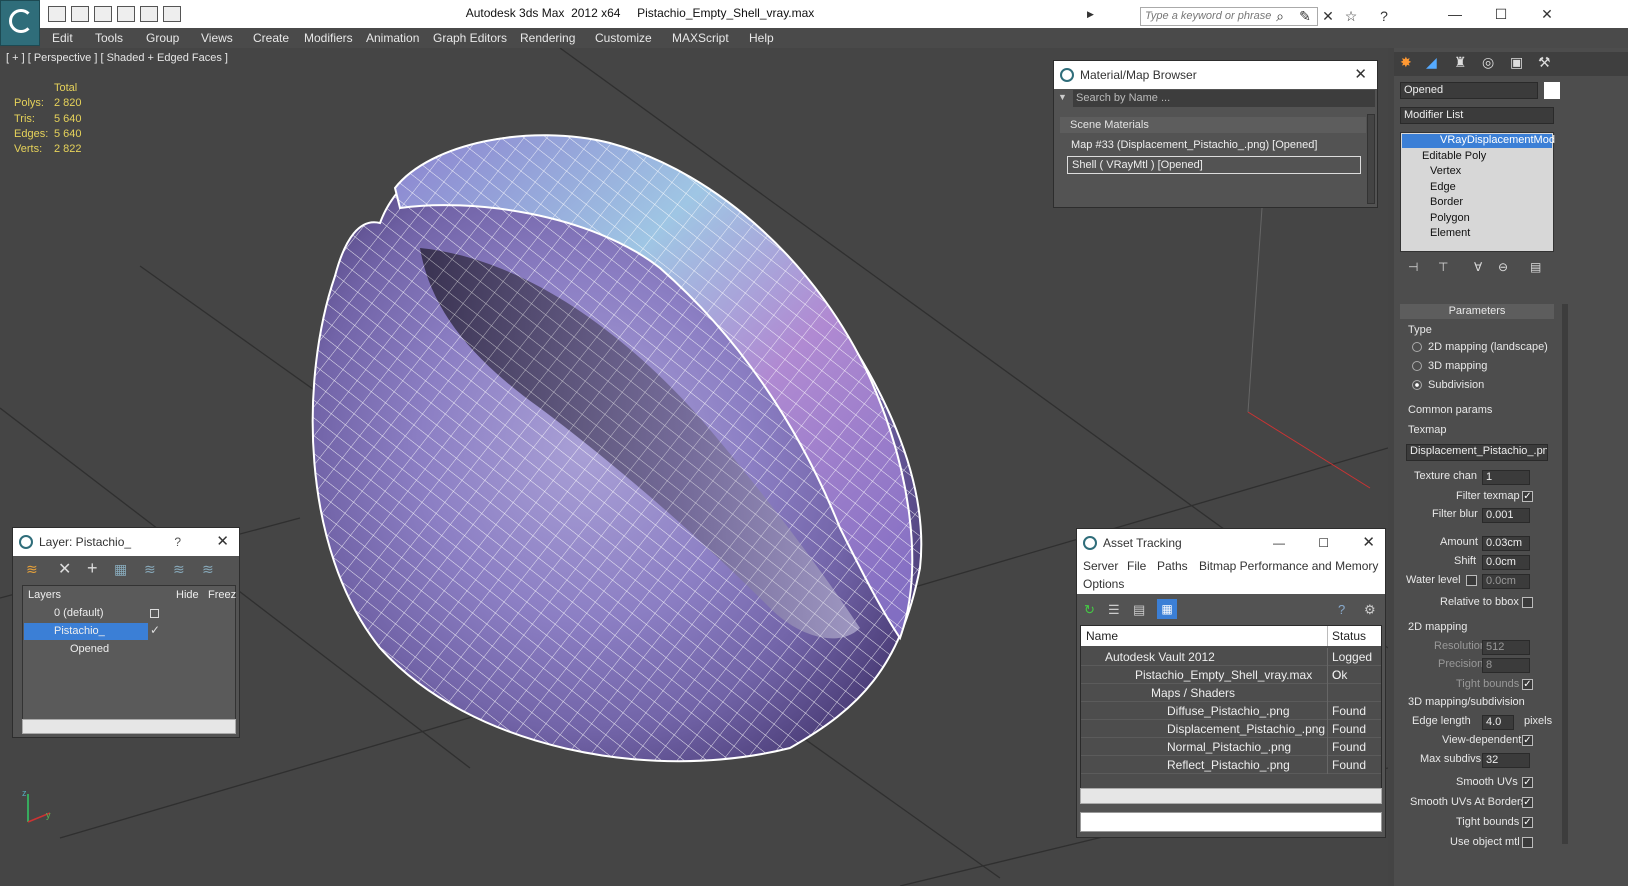  Describe the element at coordinates (1351, 16) in the screenshot. I see `favorites-star-icon: ☆` at that location.